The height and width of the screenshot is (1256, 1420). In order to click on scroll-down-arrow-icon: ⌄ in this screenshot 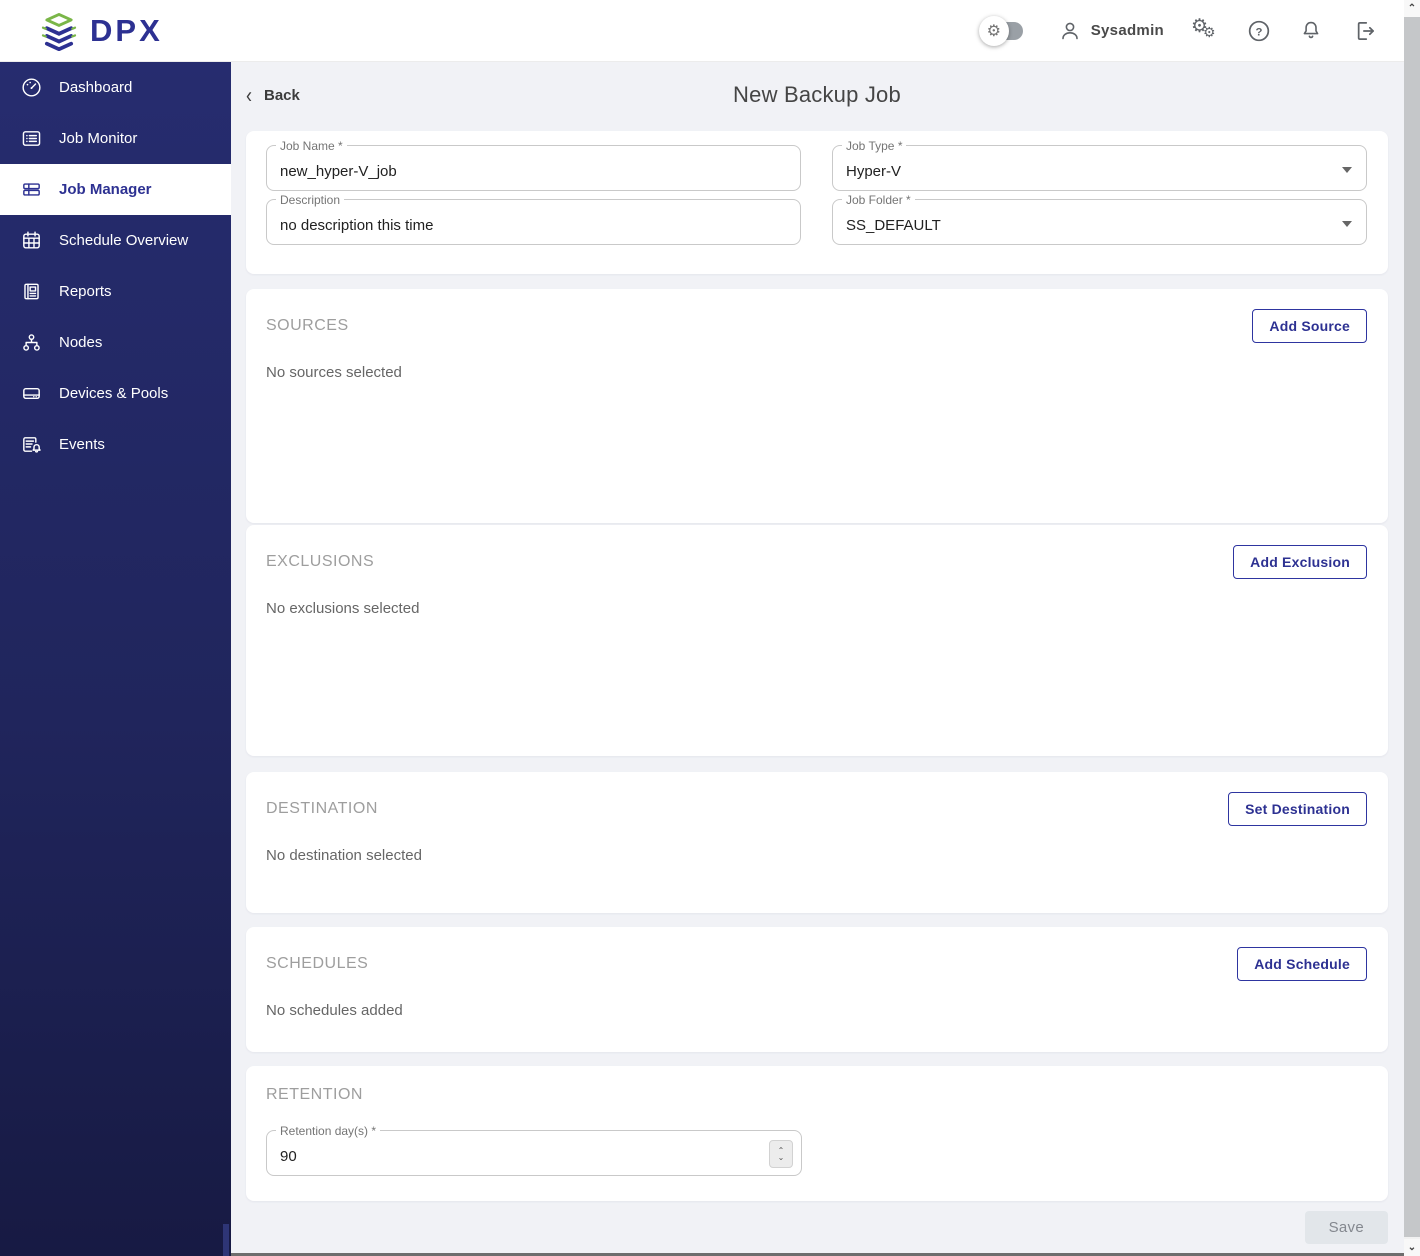, I will do `click(1412, 1247)`.